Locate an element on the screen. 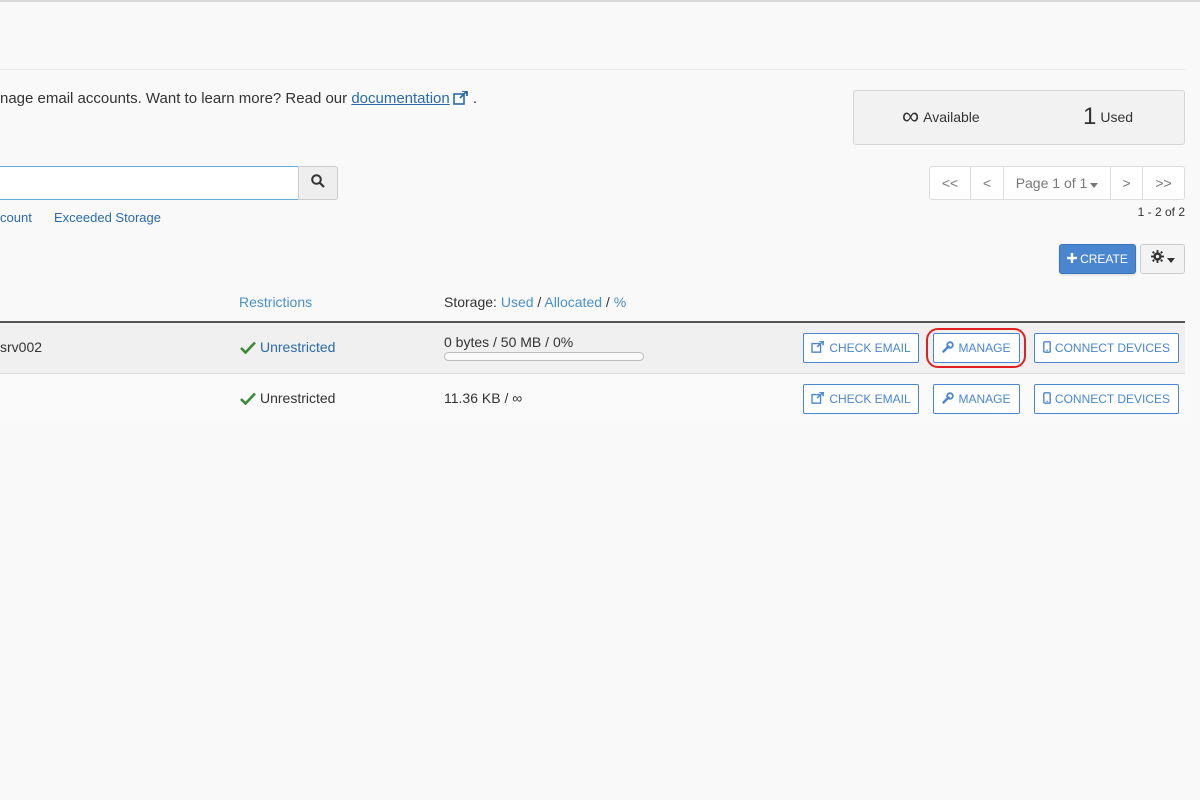  available-stat: ∞ Available is located at coordinates (941, 117).